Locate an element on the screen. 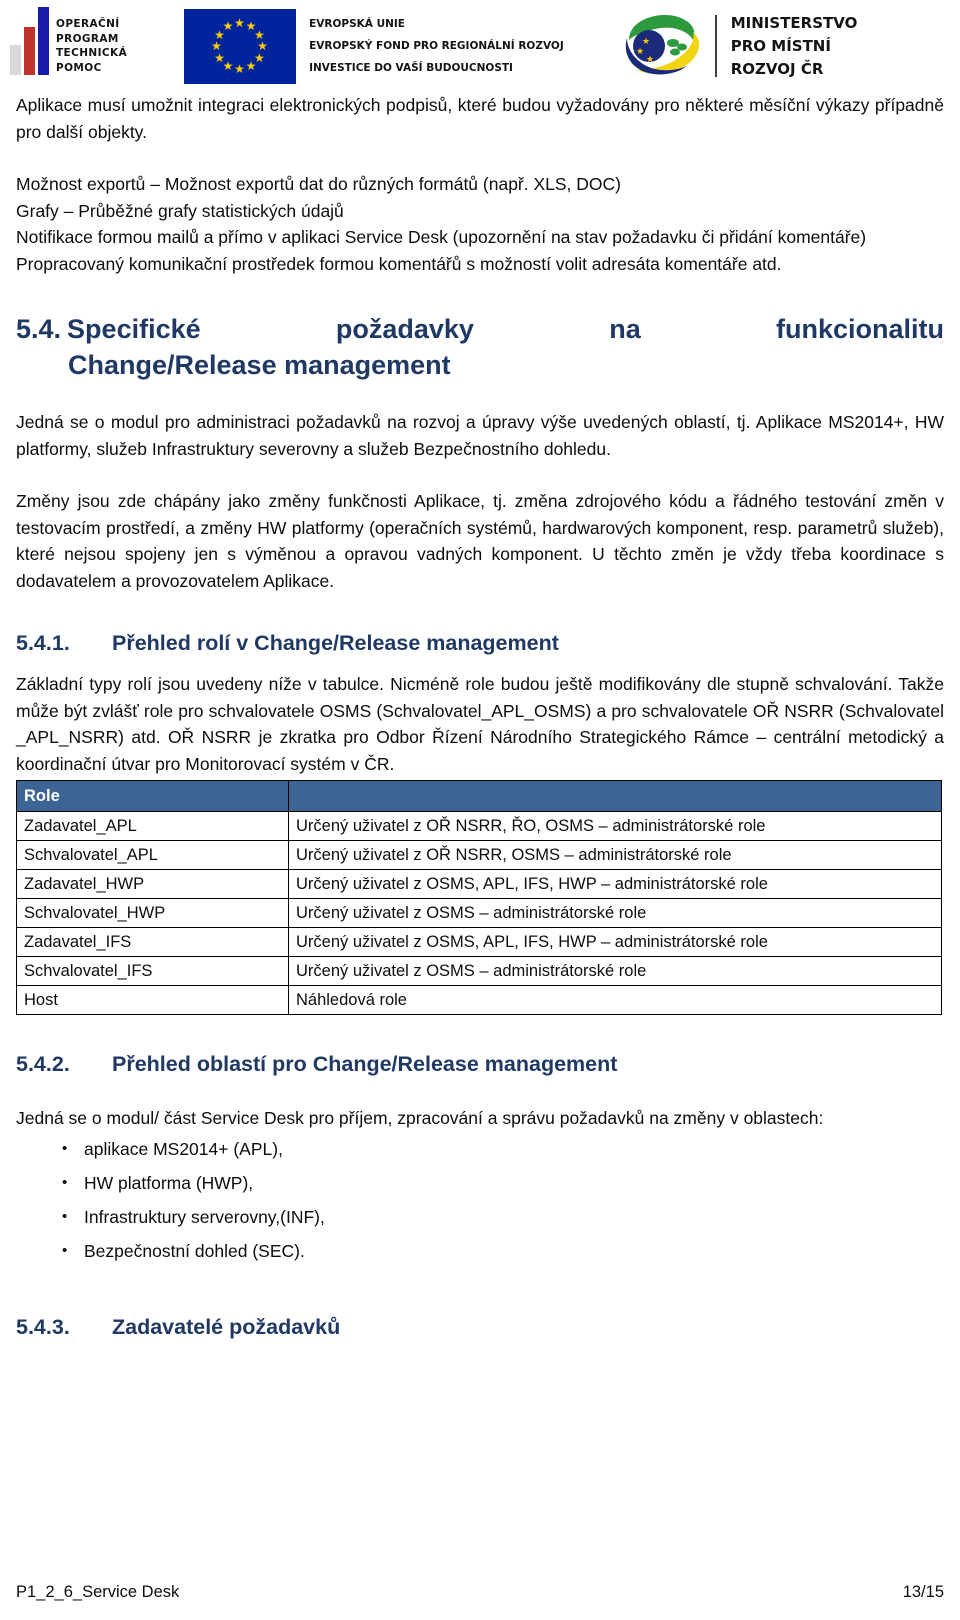 The image size is (960, 1620). table-row: Host Náhledová role is located at coordinates (479, 1000).